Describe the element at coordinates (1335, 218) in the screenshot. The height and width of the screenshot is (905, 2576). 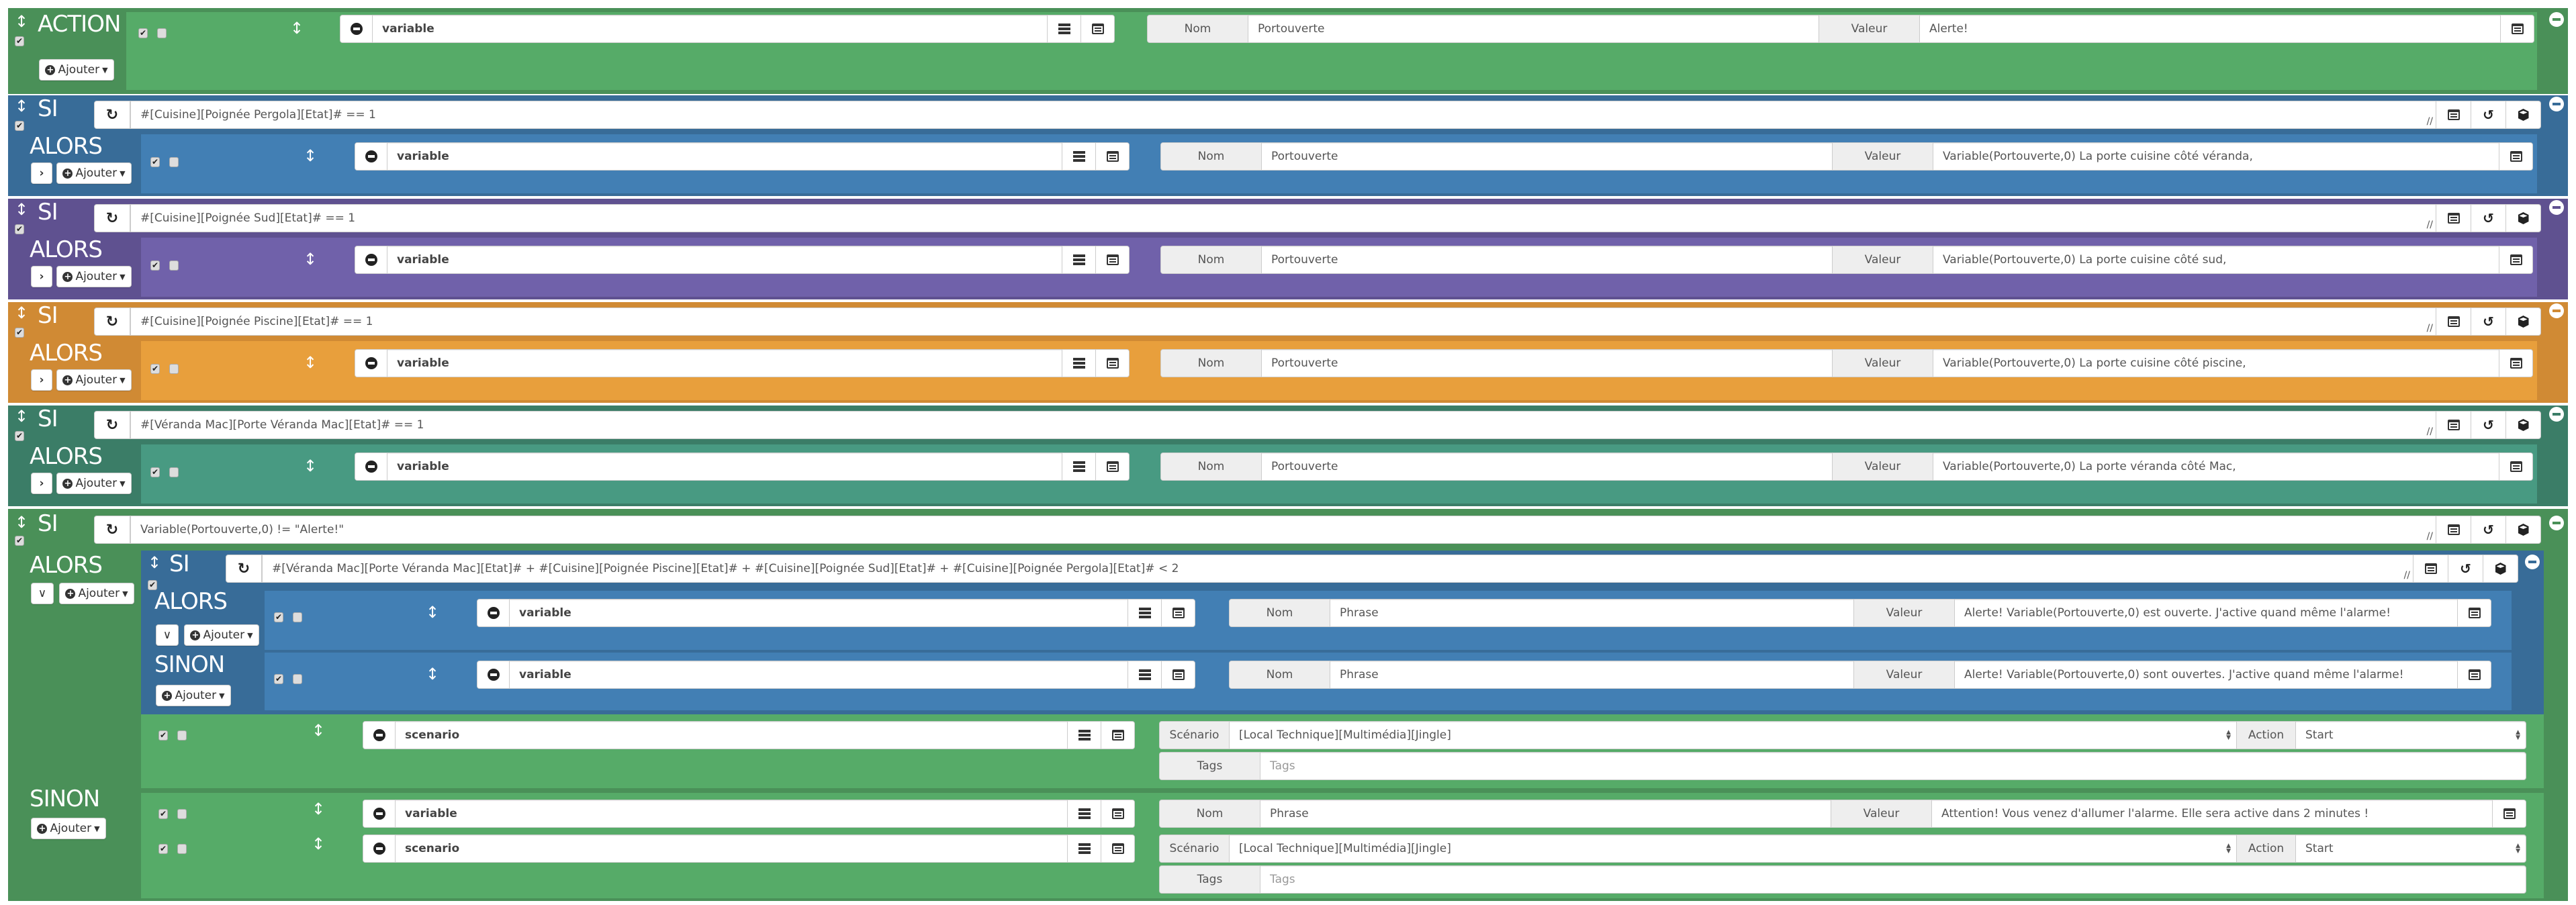
I see `condition-input: #[Cuisine][Poignée Sud][Etat]# == 1// ↺` at that location.